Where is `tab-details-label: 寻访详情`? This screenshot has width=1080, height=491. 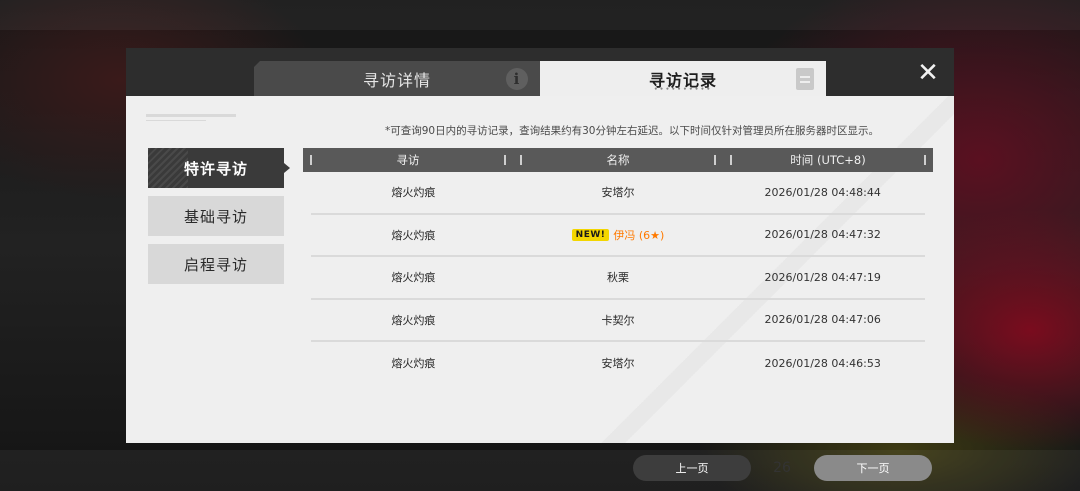
tab-details-label: 寻访详情 is located at coordinates (396, 80).